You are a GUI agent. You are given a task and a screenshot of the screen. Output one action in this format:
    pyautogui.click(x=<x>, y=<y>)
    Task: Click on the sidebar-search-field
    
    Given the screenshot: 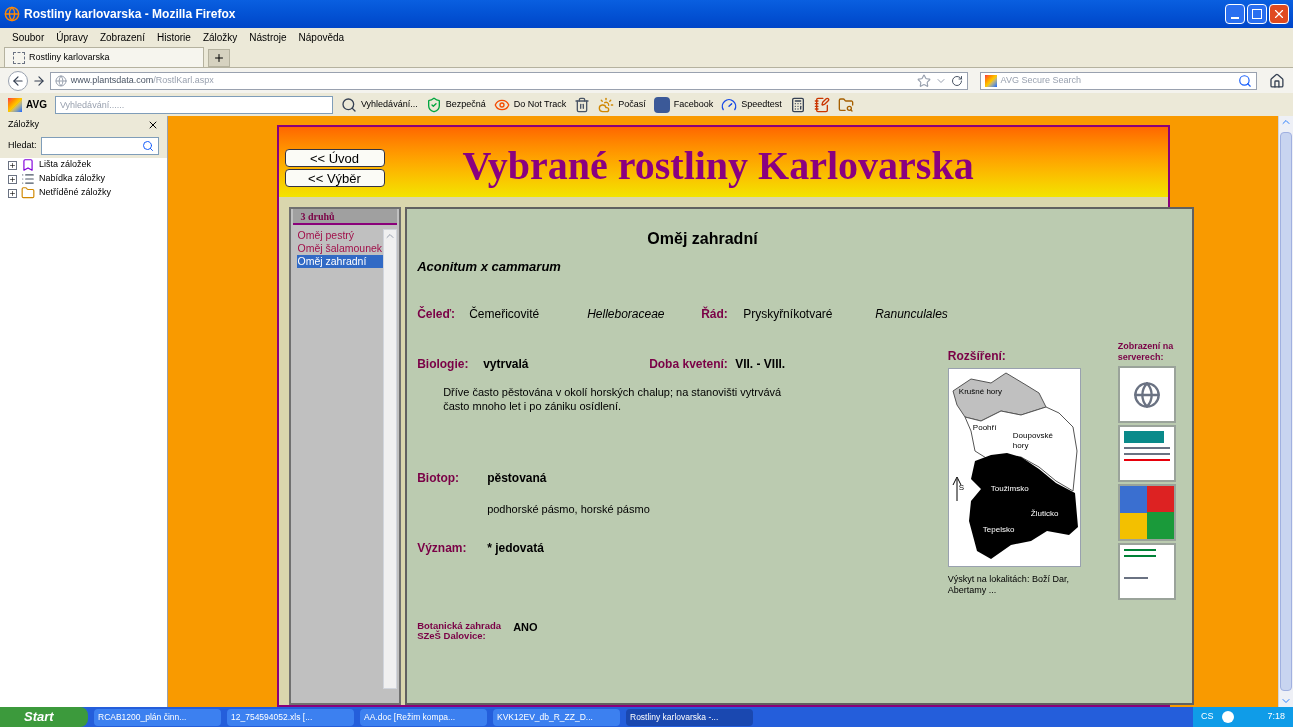 What is the action you would take?
    pyautogui.click(x=99, y=146)
    